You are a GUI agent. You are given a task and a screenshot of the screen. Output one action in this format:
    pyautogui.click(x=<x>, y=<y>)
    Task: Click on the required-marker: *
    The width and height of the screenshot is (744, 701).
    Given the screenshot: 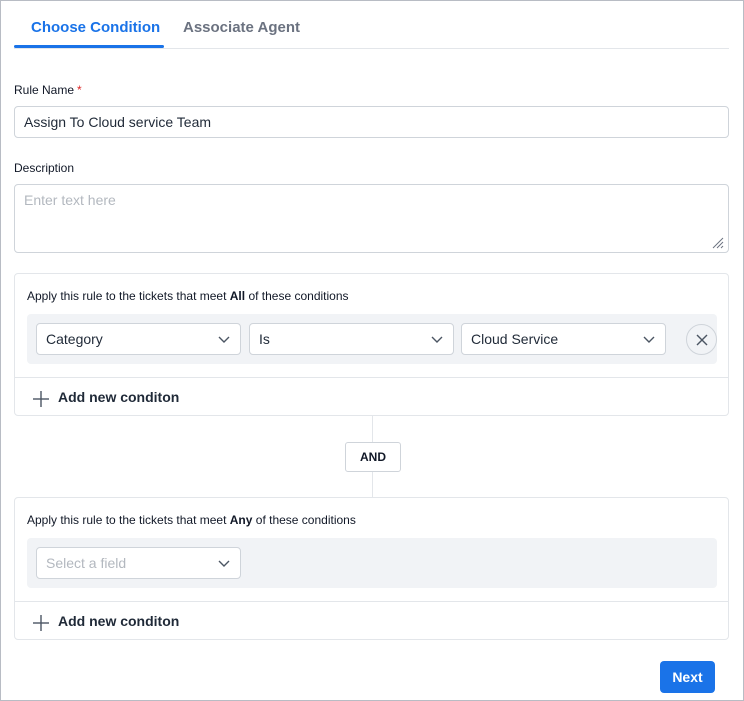 What is the action you would take?
    pyautogui.click(x=79, y=90)
    